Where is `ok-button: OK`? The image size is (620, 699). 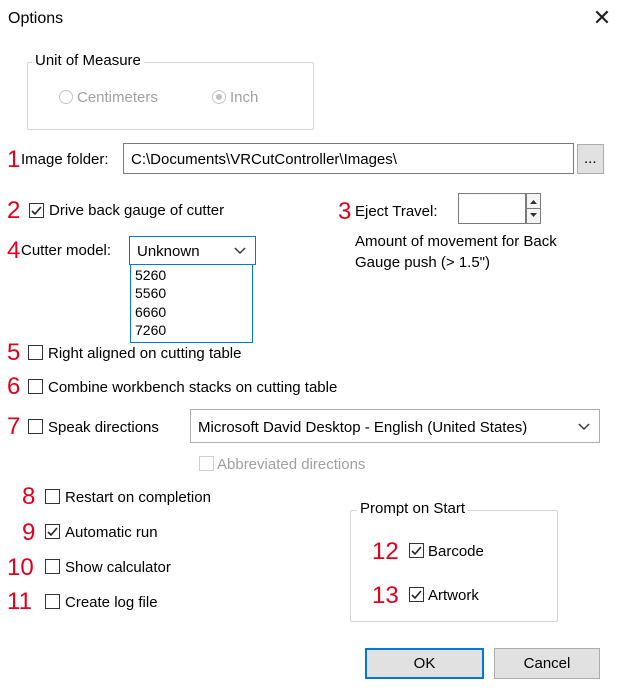 ok-button: OK is located at coordinates (424, 663).